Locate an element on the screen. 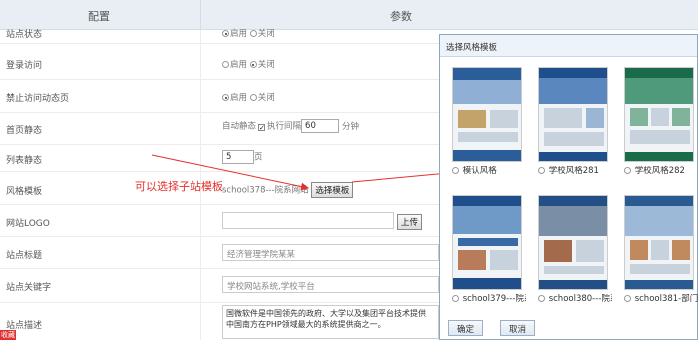 The width and height of the screenshot is (698, 340). template-tile: school381-部门网站 is located at coordinates (661, 254).